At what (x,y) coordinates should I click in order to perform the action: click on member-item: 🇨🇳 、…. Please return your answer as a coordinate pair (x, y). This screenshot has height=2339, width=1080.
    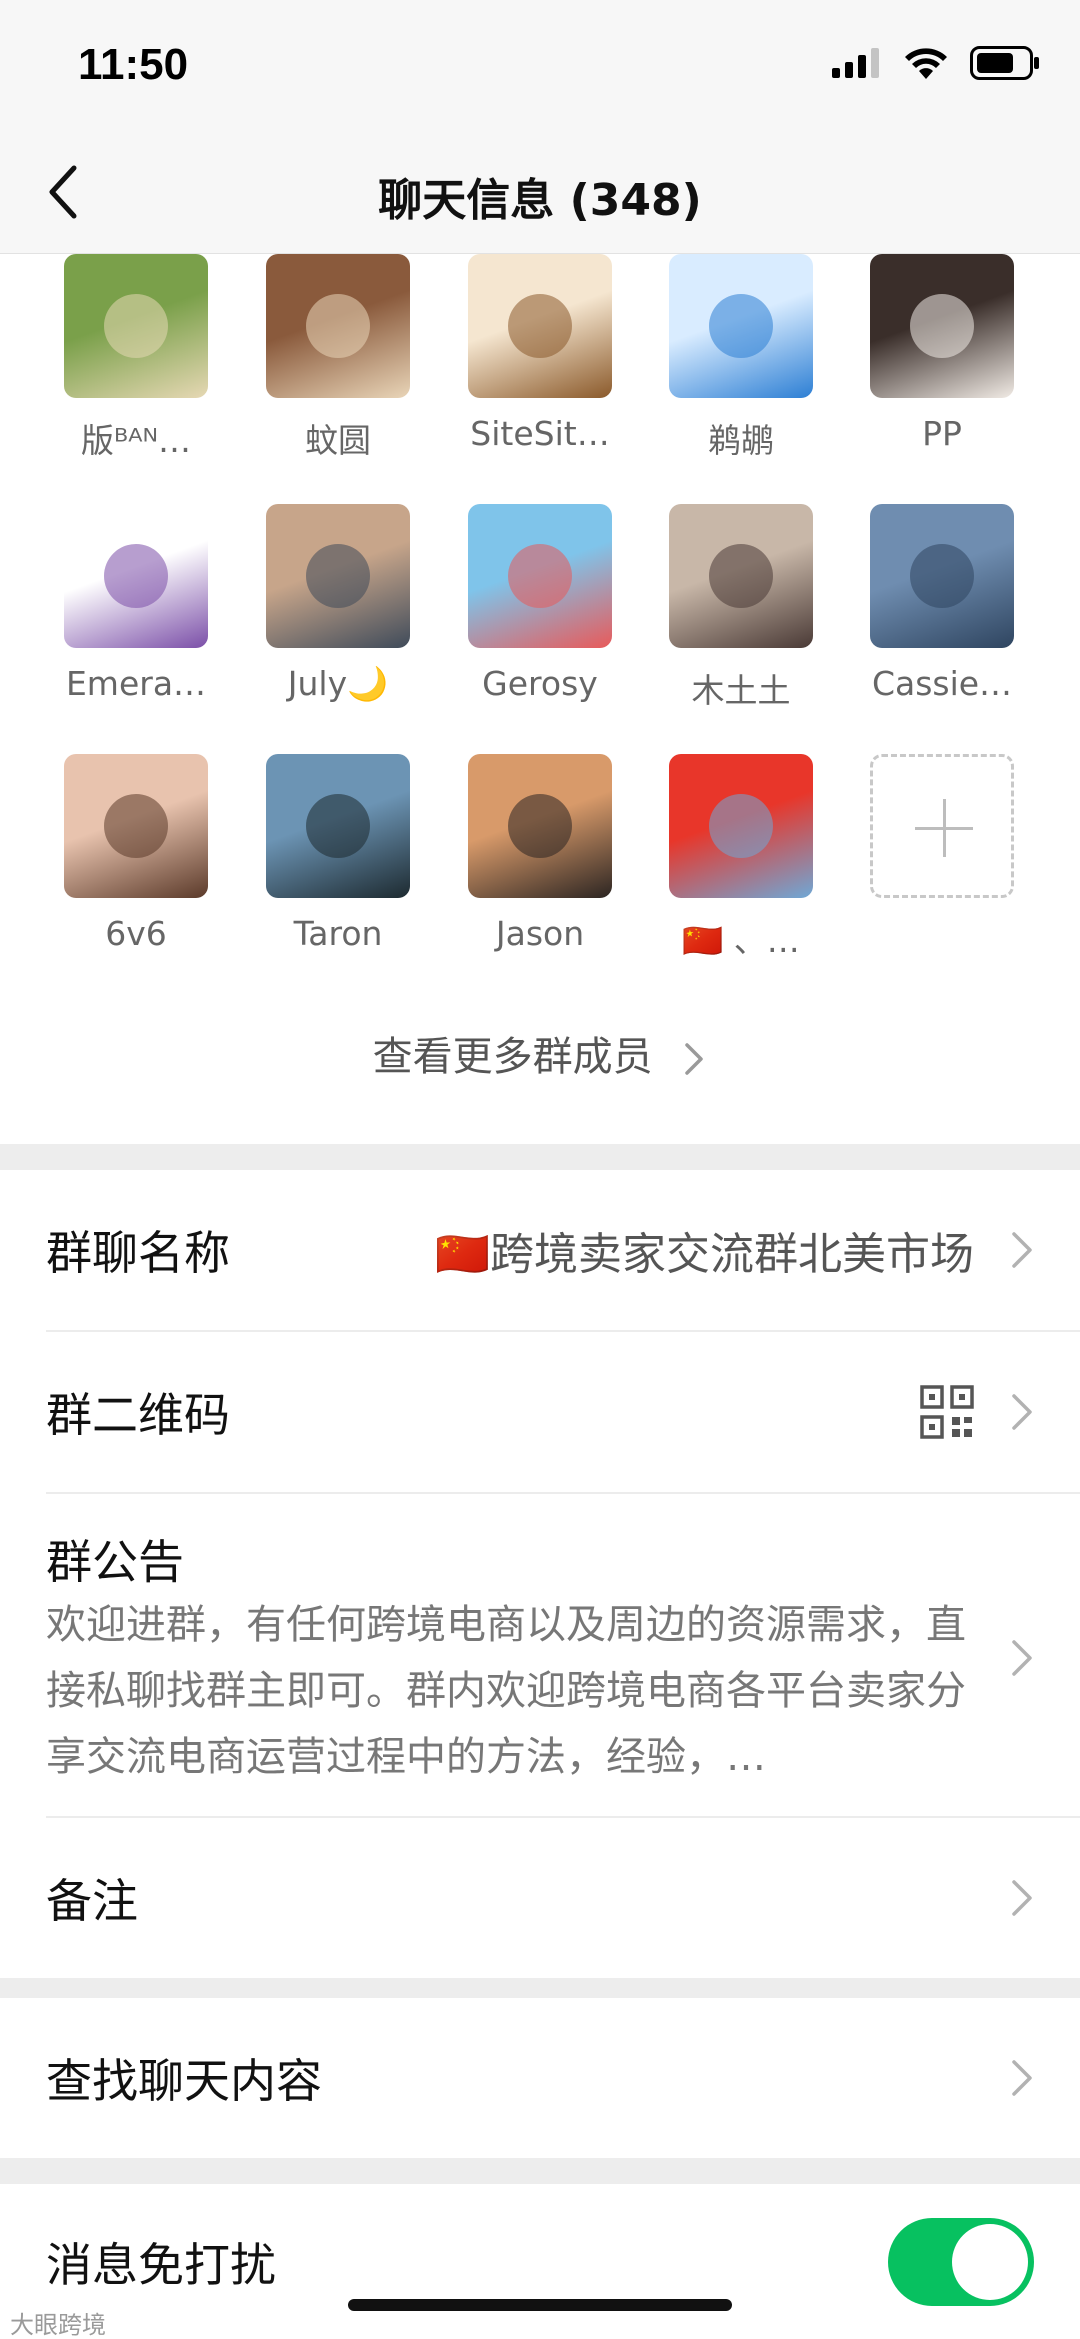
    Looking at the image, I should click on (741, 858).